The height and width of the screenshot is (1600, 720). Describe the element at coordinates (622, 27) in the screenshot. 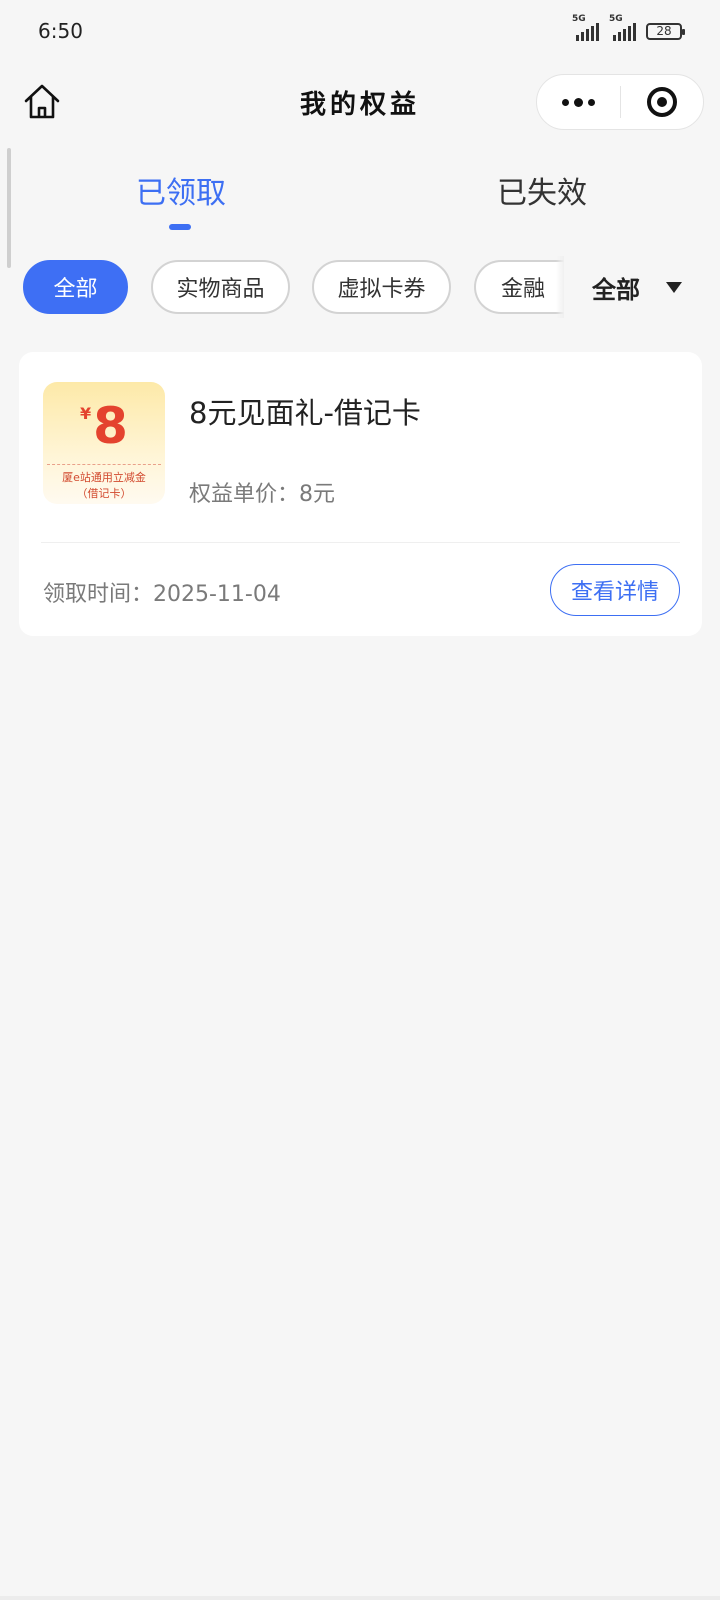

I see `signal-icon-secondary: 5G` at that location.